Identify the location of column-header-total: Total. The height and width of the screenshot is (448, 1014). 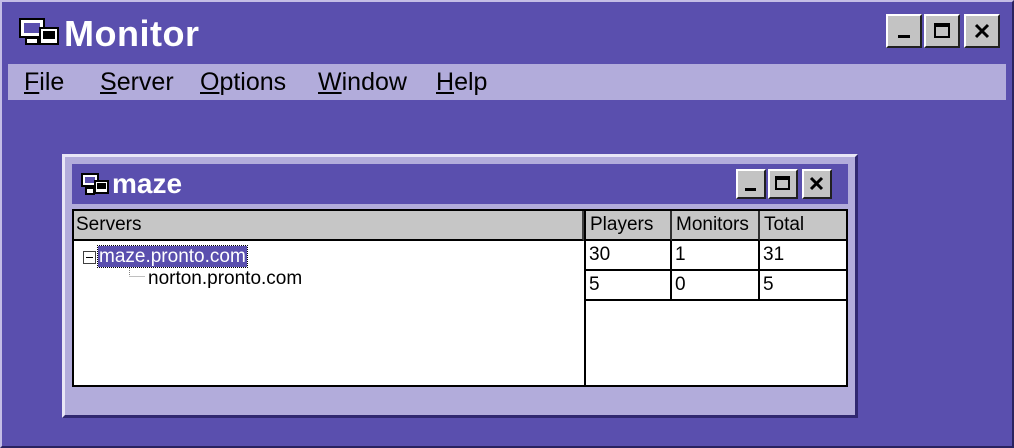
(803, 226).